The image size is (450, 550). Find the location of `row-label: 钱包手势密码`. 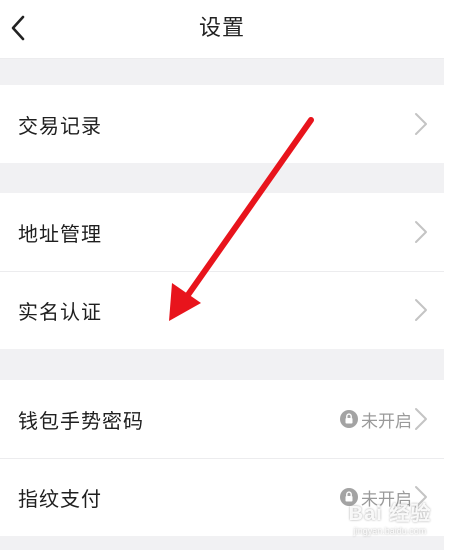

row-label: 钱包手势密码 is located at coordinates (81, 420).